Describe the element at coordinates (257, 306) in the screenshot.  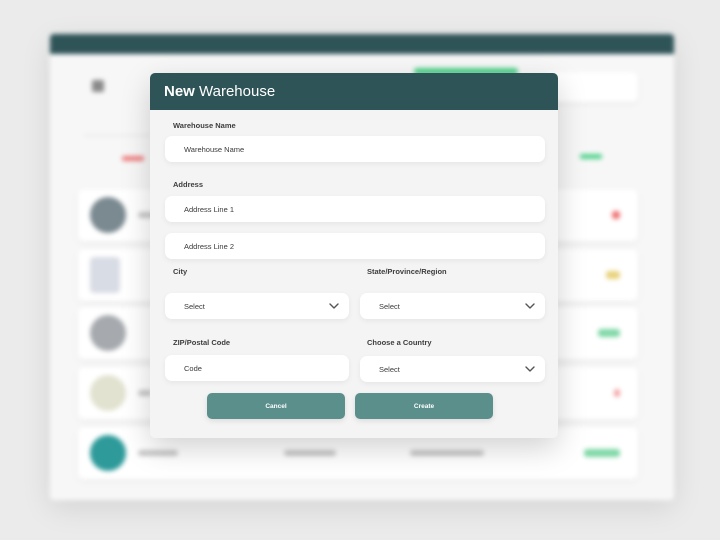
I see `city-select: Select` at that location.